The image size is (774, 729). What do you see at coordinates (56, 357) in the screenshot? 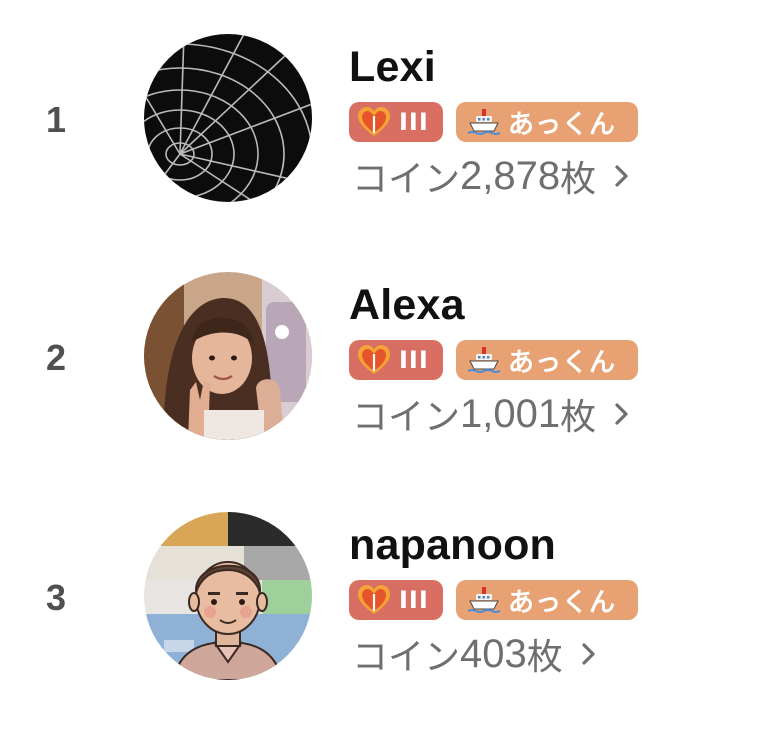
I see `rank-number: 2` at bounding box center [56, 357].